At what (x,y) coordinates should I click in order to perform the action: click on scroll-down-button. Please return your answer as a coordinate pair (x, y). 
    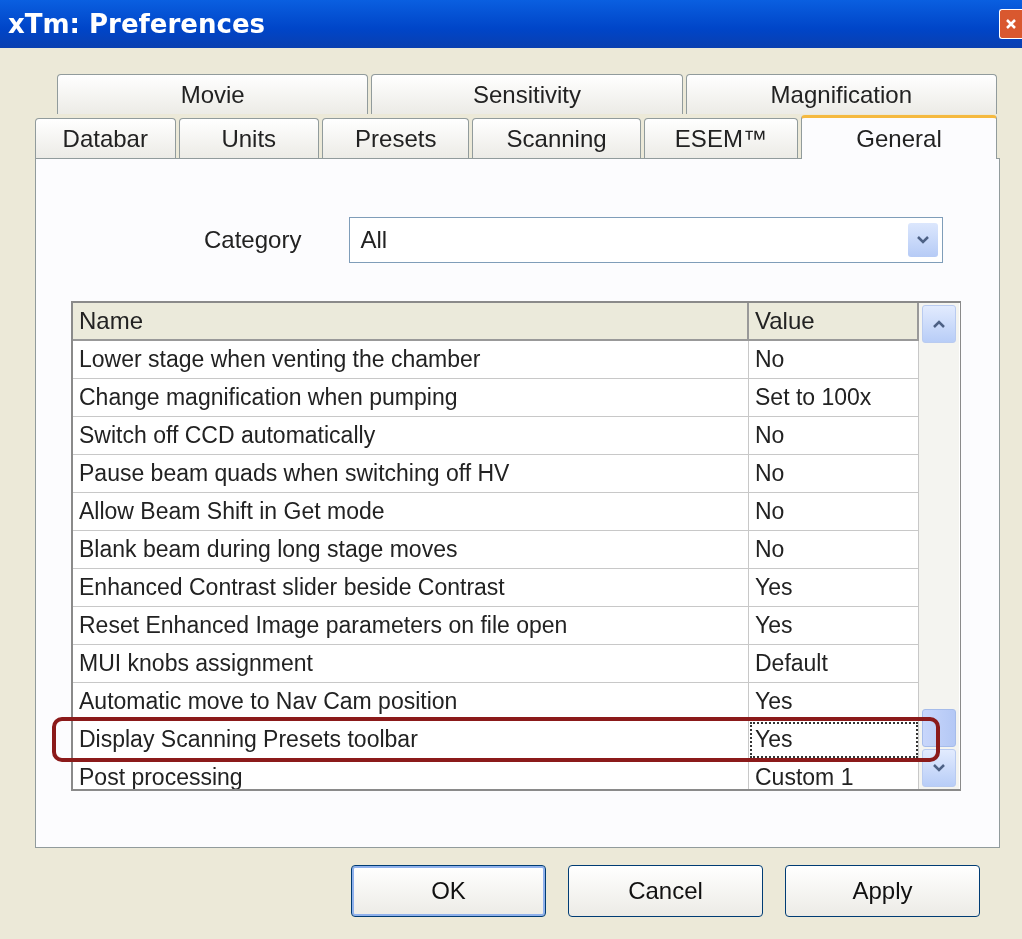
    Looking at the image, I should click on (939, 768).